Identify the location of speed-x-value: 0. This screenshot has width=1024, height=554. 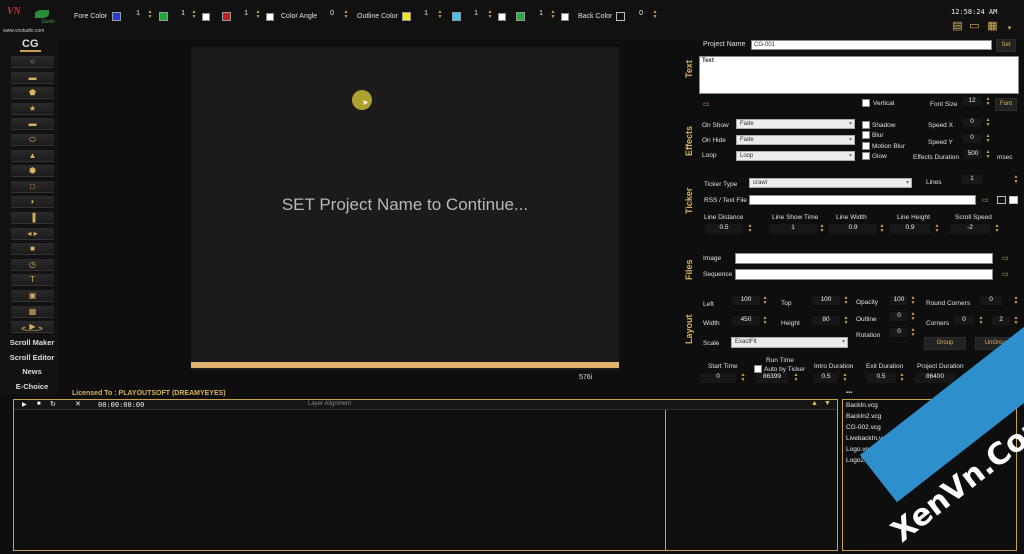
(972, 122).